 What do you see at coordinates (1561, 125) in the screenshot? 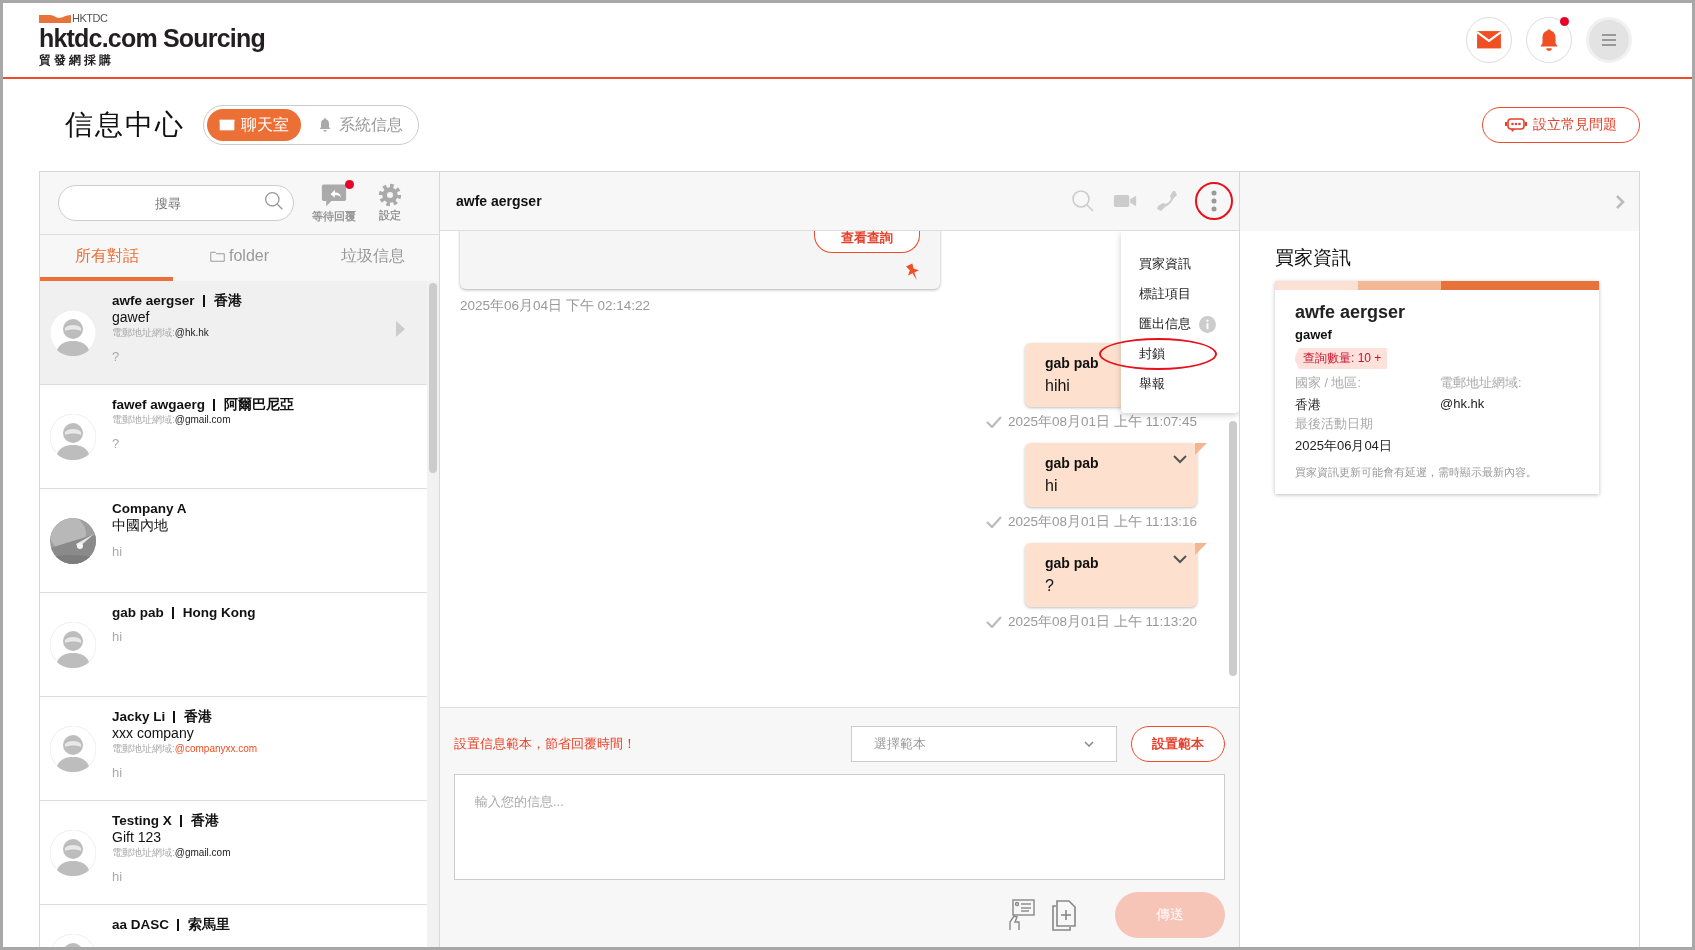
I see `faq-button: 設立常見問題` at bounding box center [1561, 125].